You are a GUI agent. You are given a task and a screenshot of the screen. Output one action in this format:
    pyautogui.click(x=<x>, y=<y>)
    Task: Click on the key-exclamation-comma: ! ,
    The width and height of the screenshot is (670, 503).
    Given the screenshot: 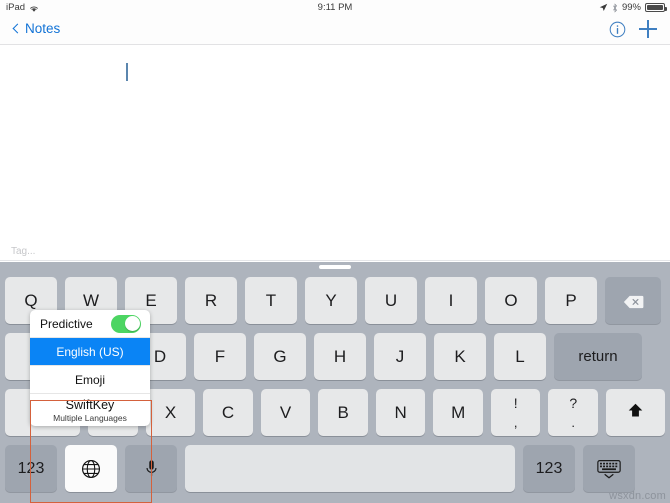 What is the action you would take?
    pyautogui.click(x=515, y=412)
    